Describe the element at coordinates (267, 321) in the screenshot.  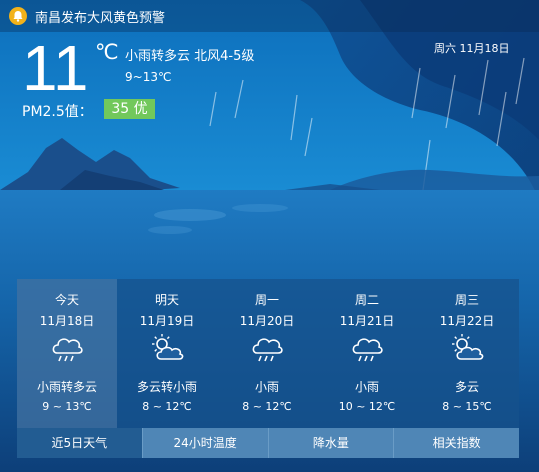
I see `forecast-day-date: 11月20日` at that location.